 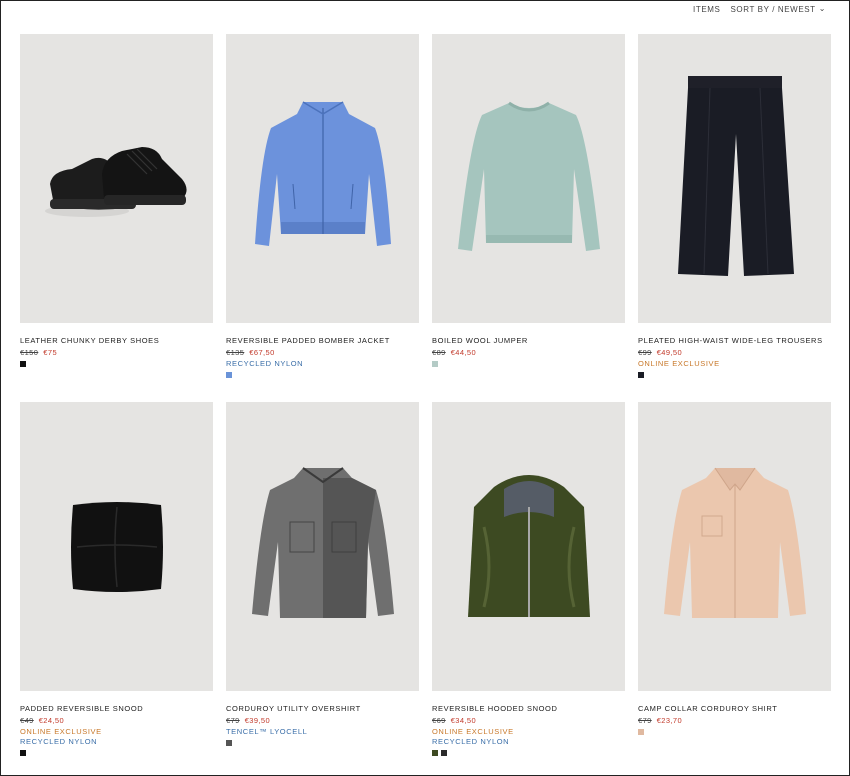 What do you see at coordinates (27, 720) in the screenshot?
I see `original-price: €49` at bounding box center [27, 720].